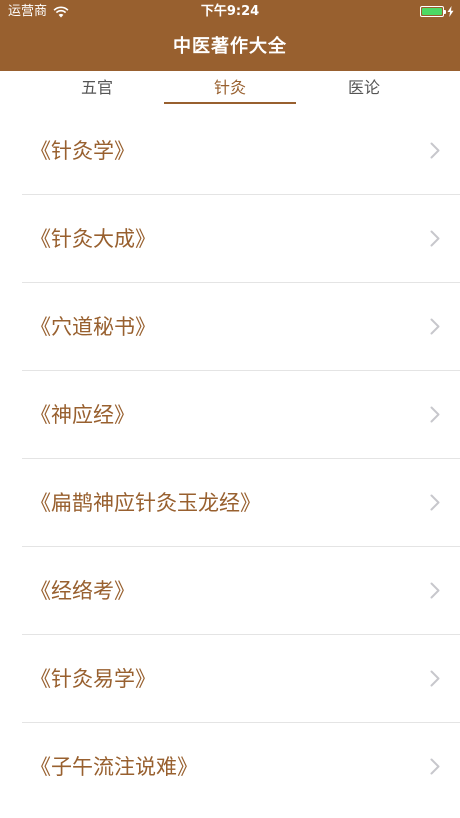 This screenshot has width=460, height=818. What do you see at coordinates (145, 503) in the screenshot?
I see `list-item-label: 《扁鹊神应针灸玉龙经》` at bounding box center [145, 503].